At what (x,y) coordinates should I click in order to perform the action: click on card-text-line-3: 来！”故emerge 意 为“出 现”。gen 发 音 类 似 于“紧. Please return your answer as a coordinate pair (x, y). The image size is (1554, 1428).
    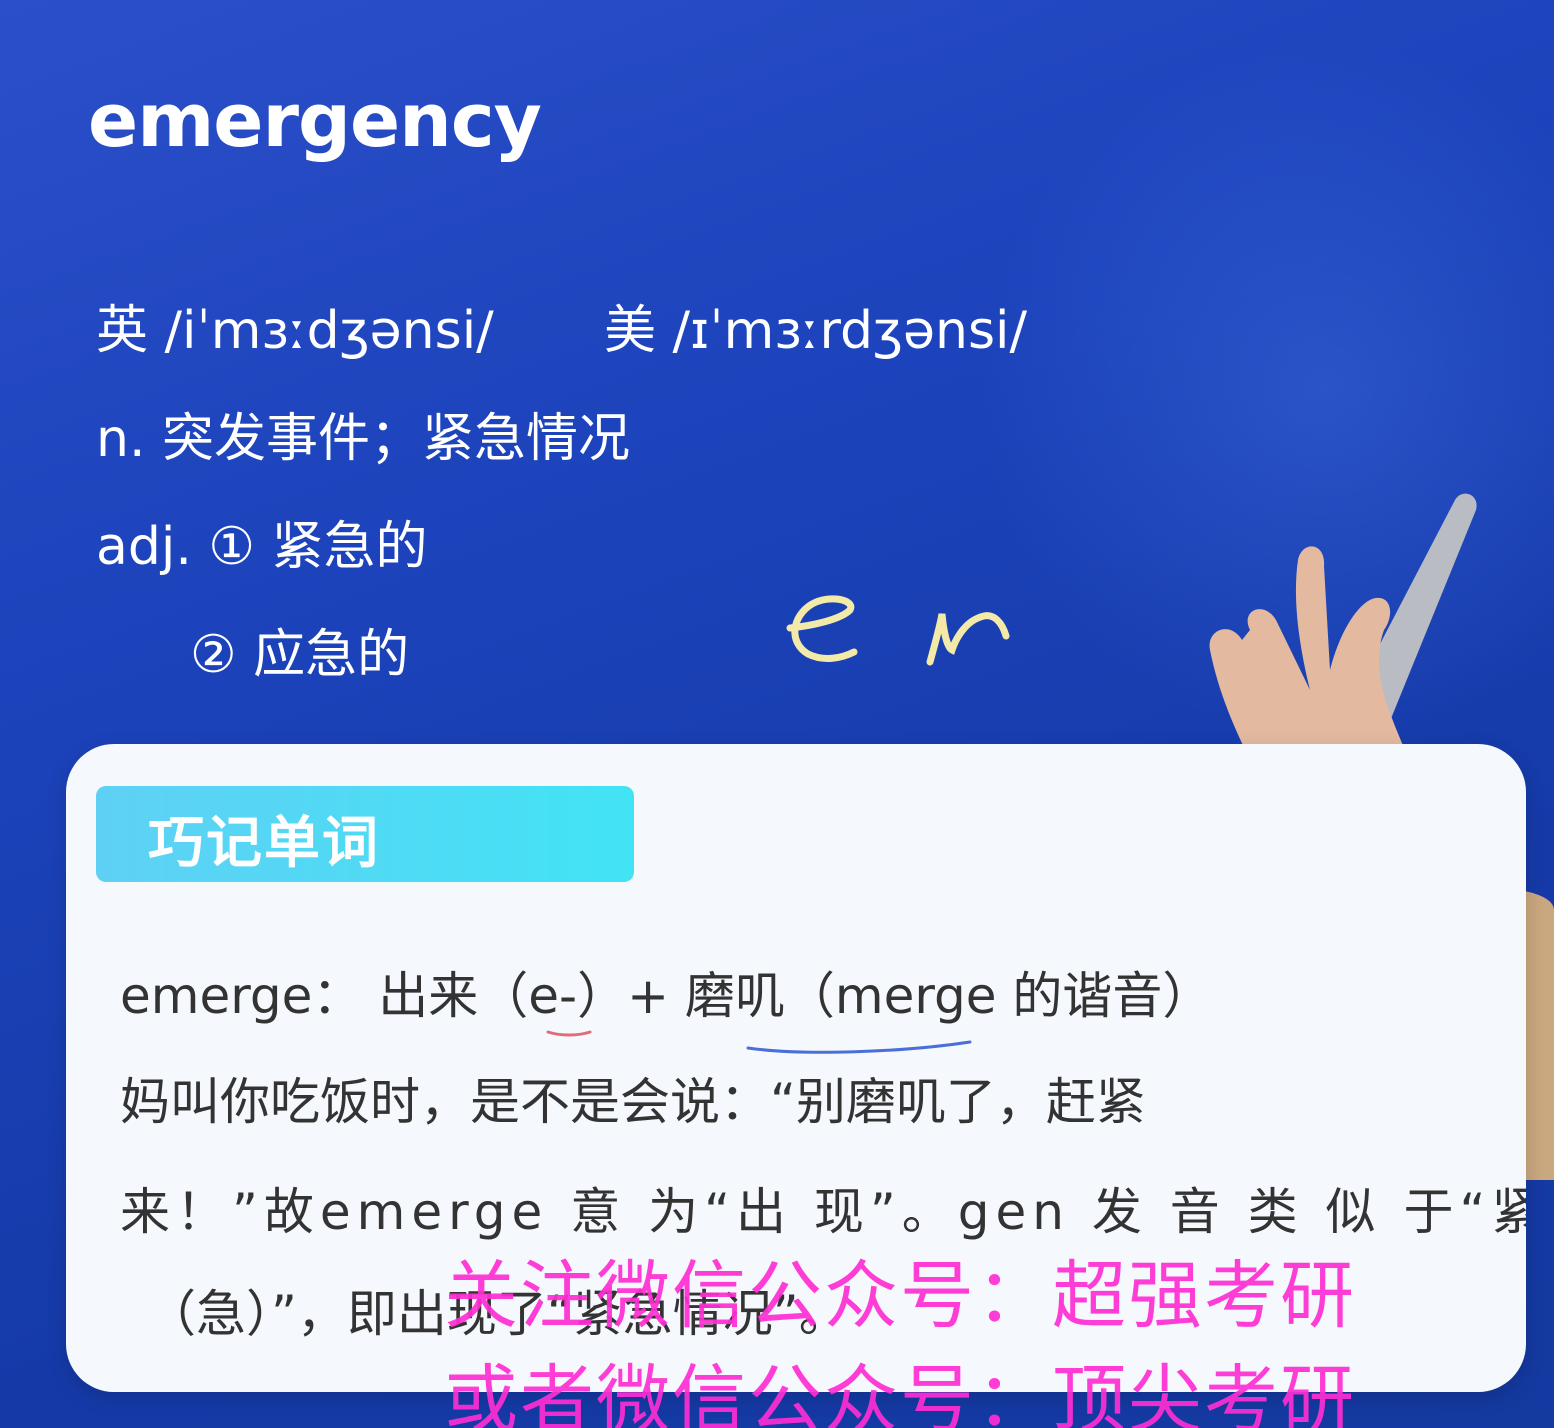
    Looking at the image, I should click on (823, 1212).